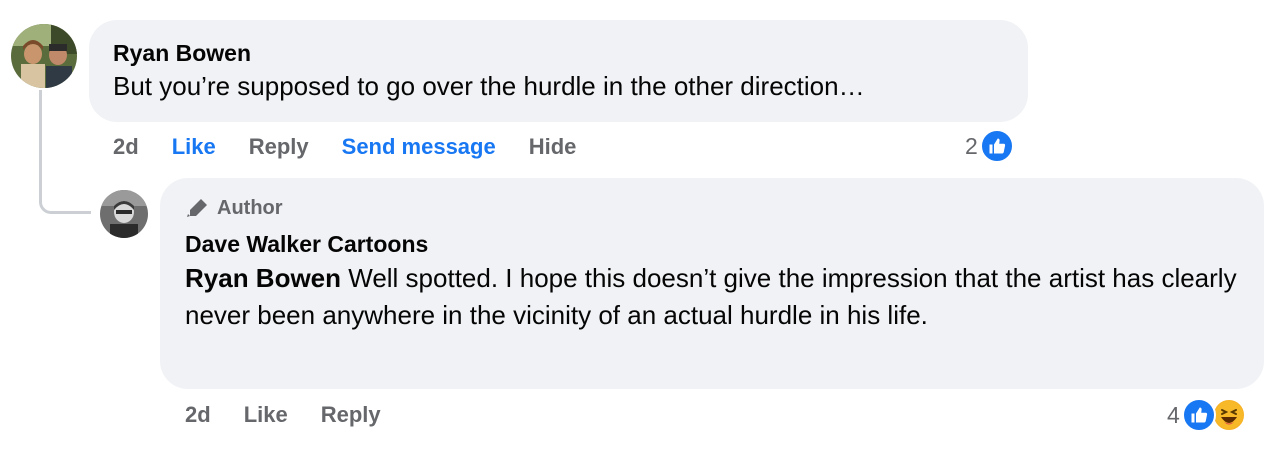 This screenshot has height=452, width=1272. I want to click on commenter-avatar, so click(44, 56).